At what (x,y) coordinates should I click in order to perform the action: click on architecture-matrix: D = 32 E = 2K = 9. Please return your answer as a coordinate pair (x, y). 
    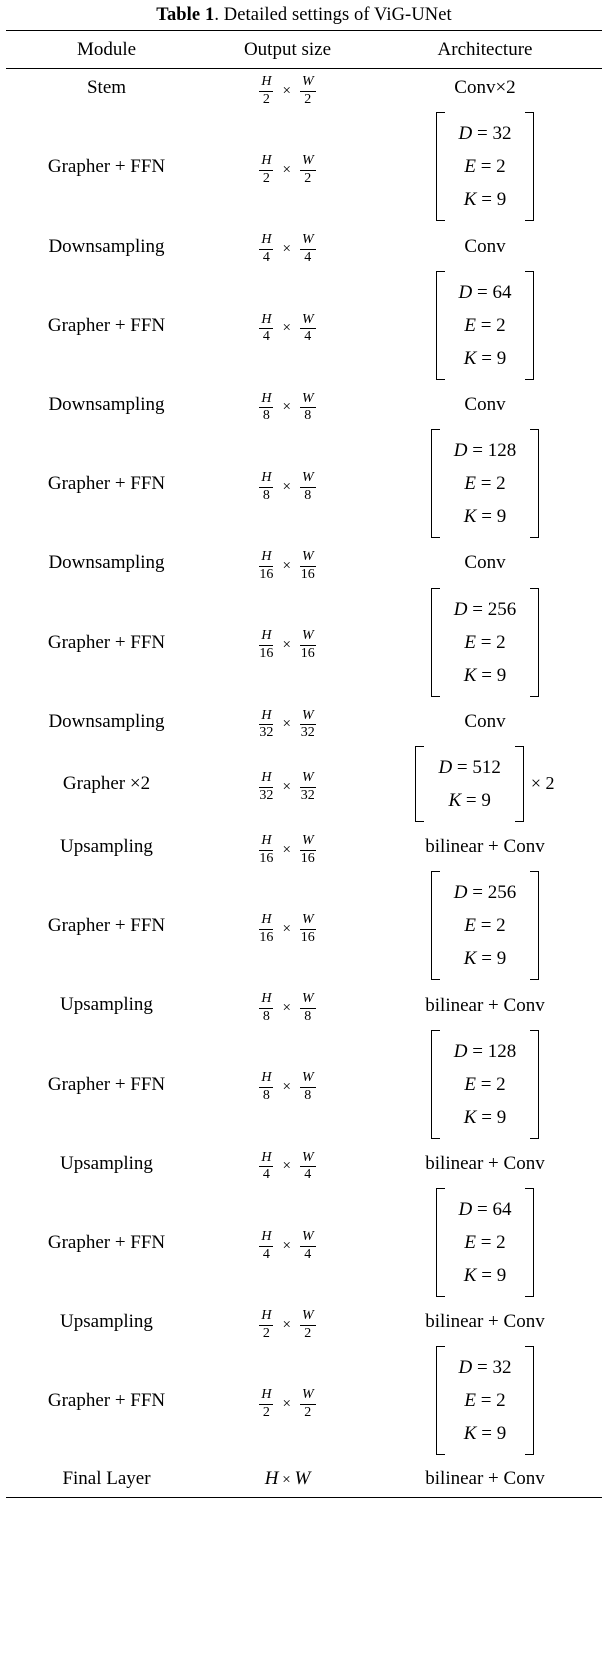
    Looking at the image, I should click on (485, 167).